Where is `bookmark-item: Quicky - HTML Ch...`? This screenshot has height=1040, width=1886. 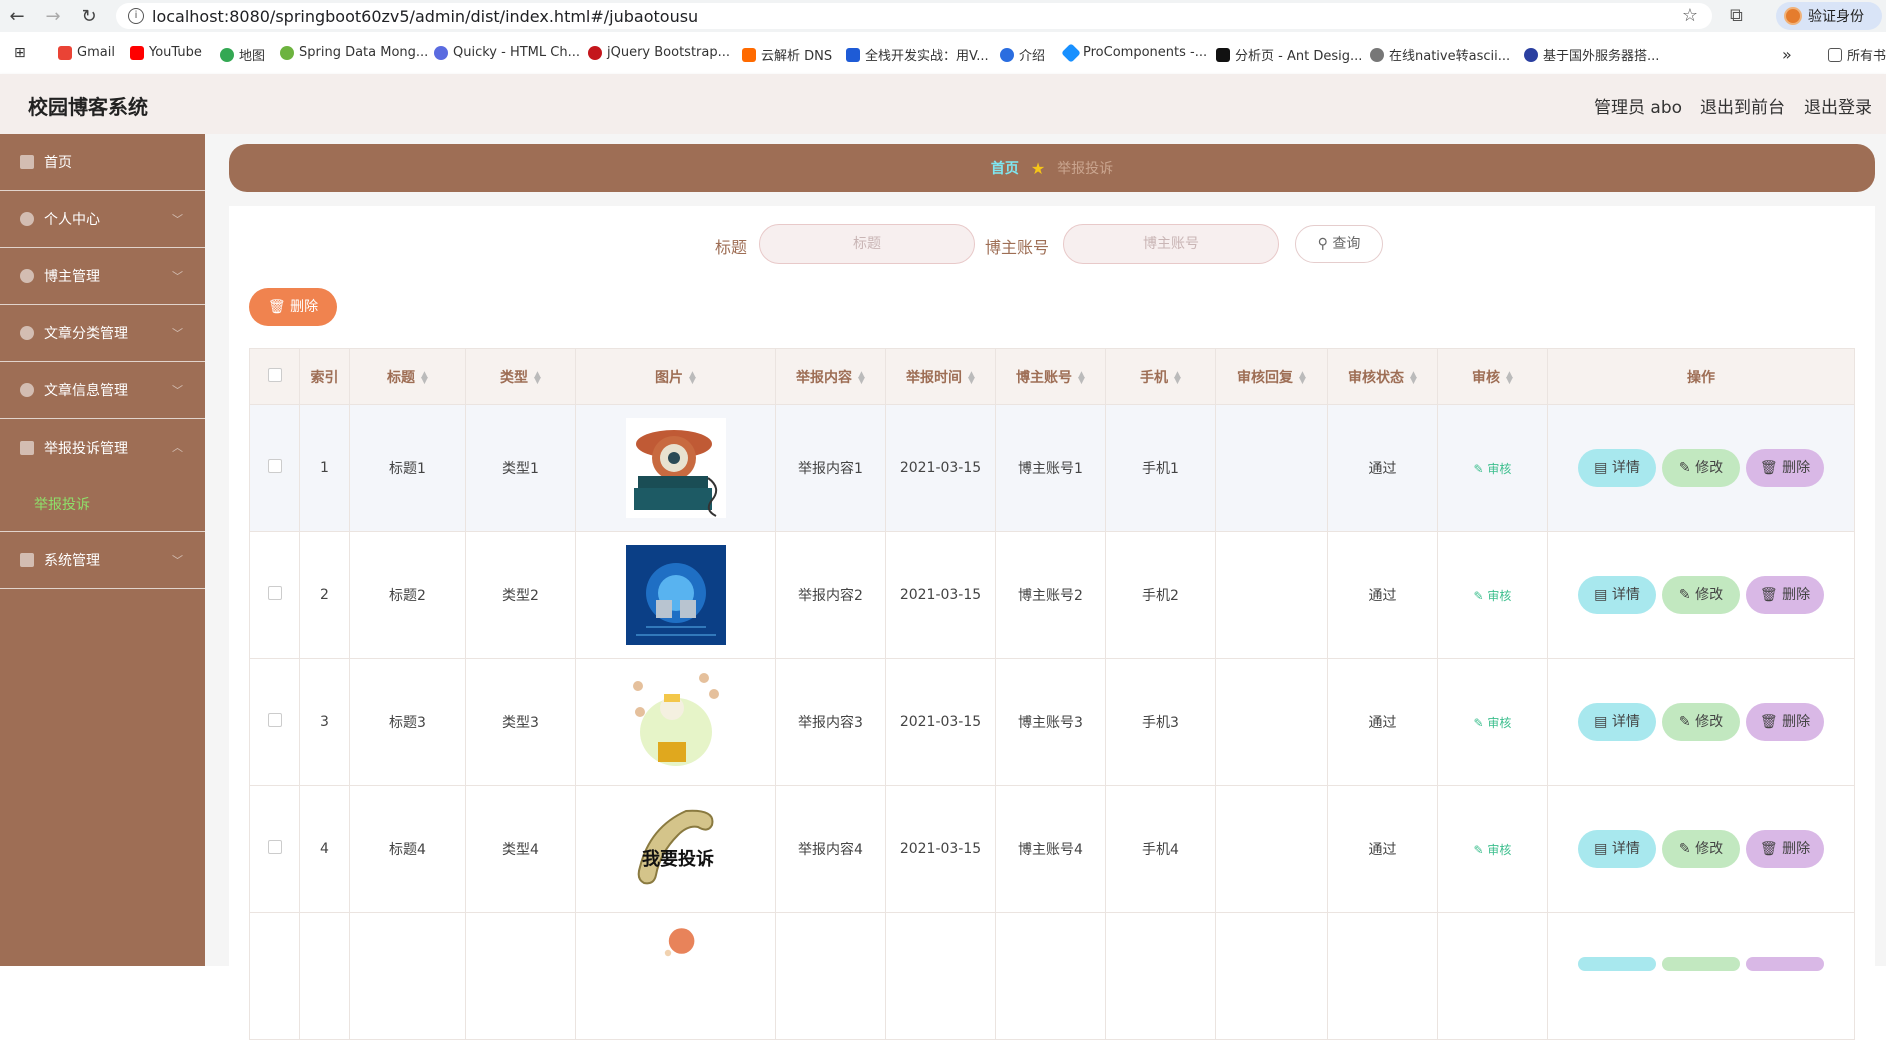
bookmark-item: Quicky - HTML Ch... is located at coordinates (507, 52).